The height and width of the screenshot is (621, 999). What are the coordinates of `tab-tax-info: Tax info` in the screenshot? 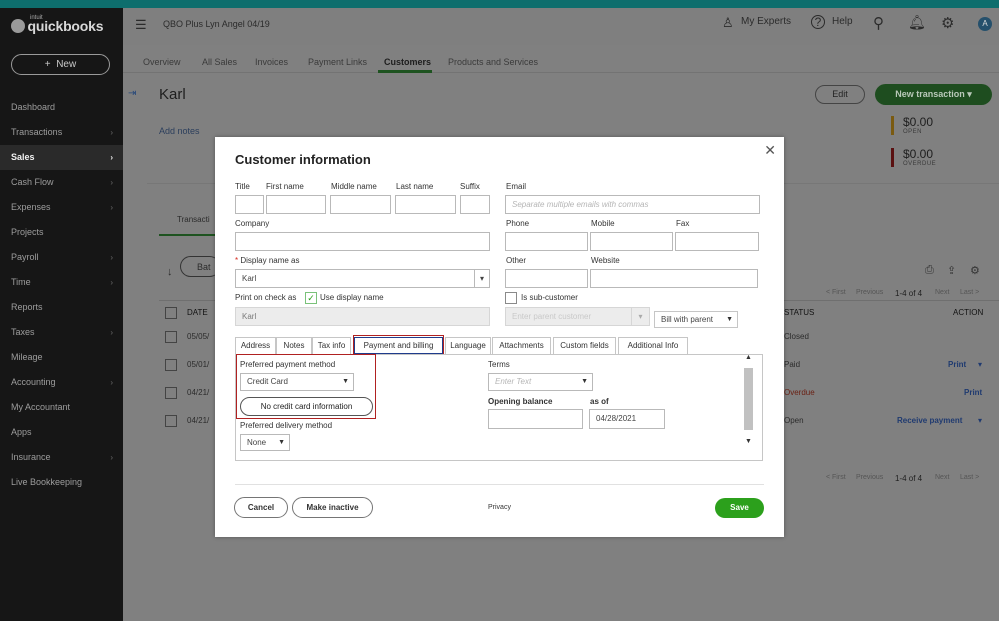 It's located at (331, 345).